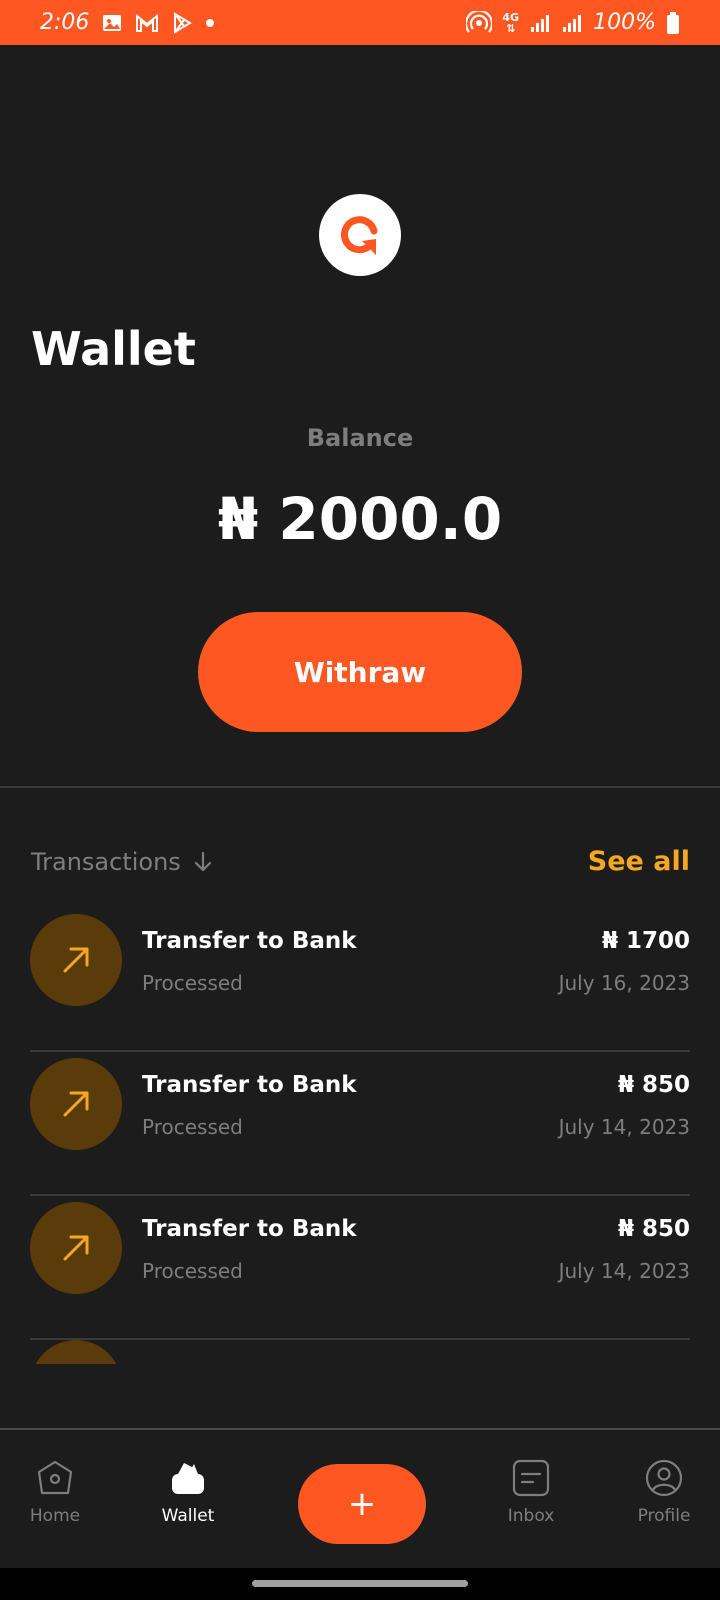  I want to click on add-button: +, so click(362, 1504).